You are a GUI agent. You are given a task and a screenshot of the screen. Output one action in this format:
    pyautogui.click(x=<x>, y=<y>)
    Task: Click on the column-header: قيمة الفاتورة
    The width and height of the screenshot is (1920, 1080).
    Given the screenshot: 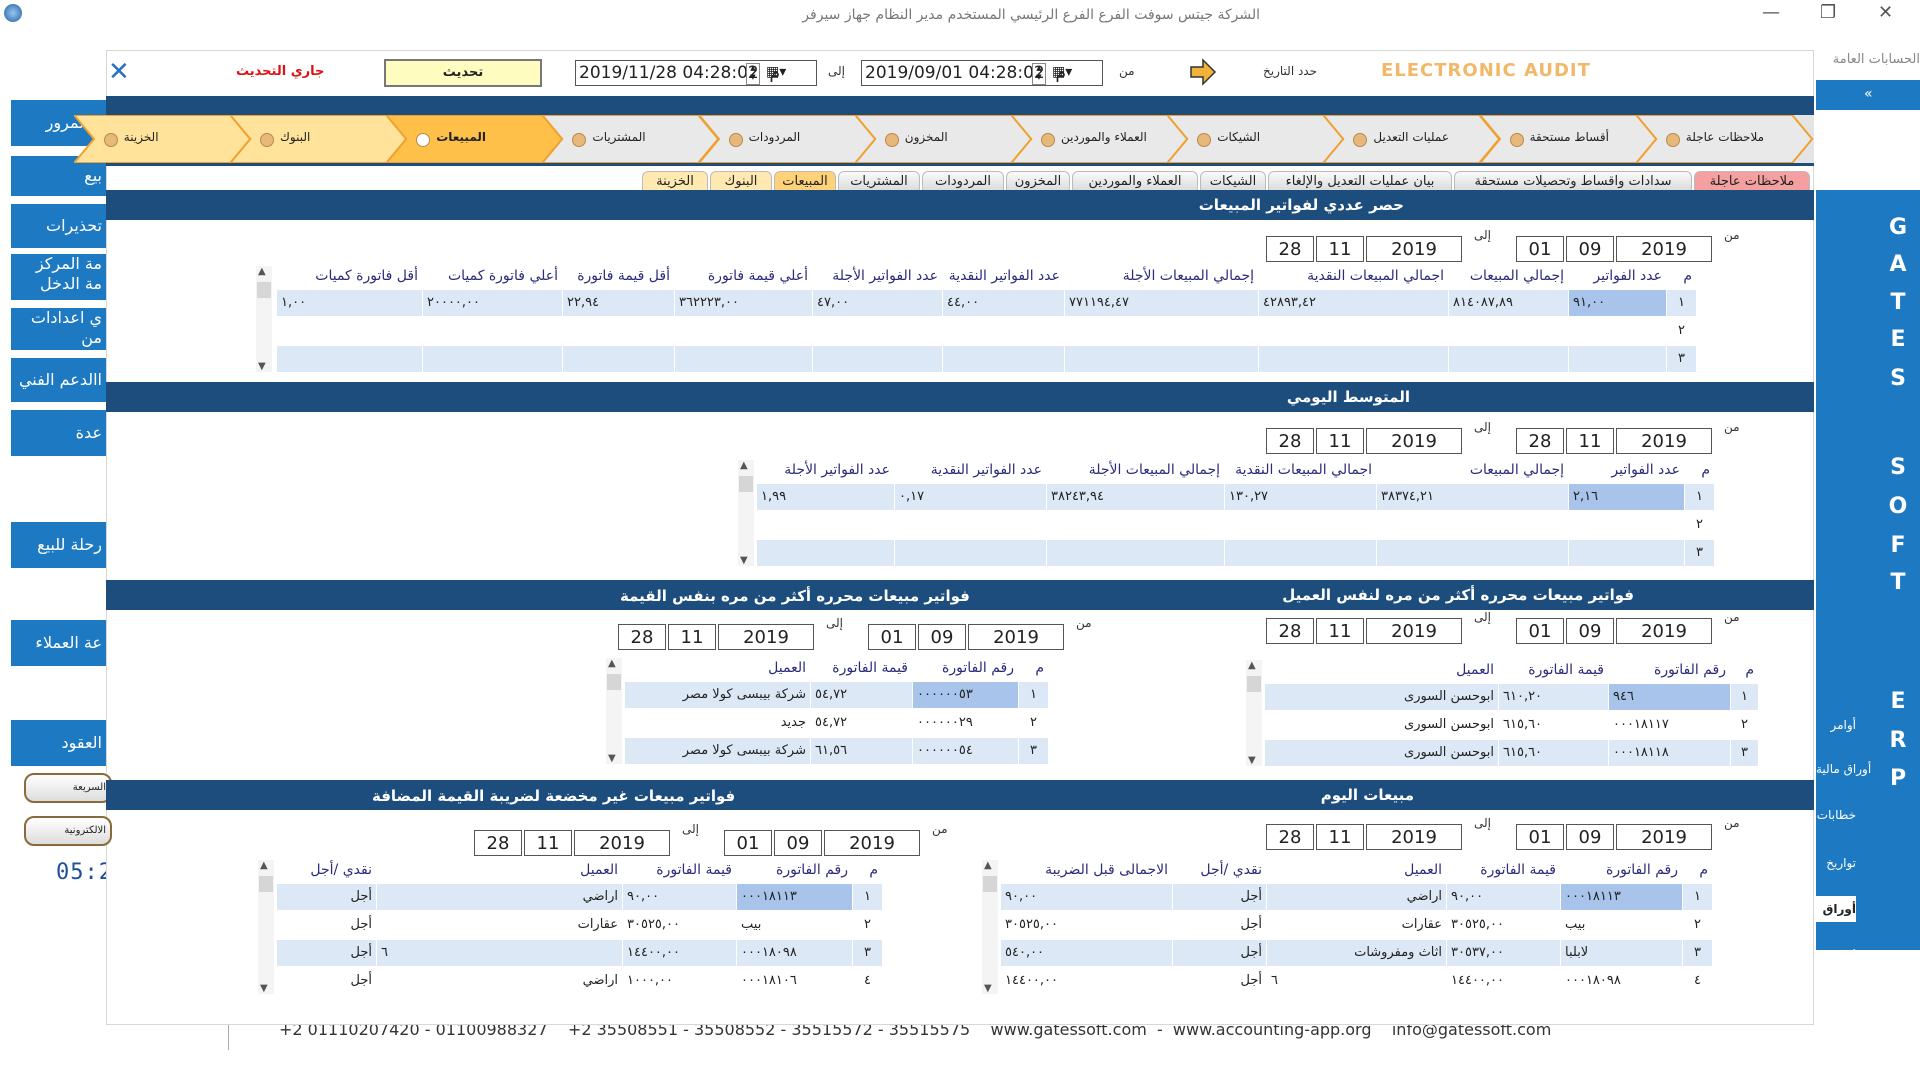 What is the action you would take?
    pyautogui.click(x=677, y=870)
    